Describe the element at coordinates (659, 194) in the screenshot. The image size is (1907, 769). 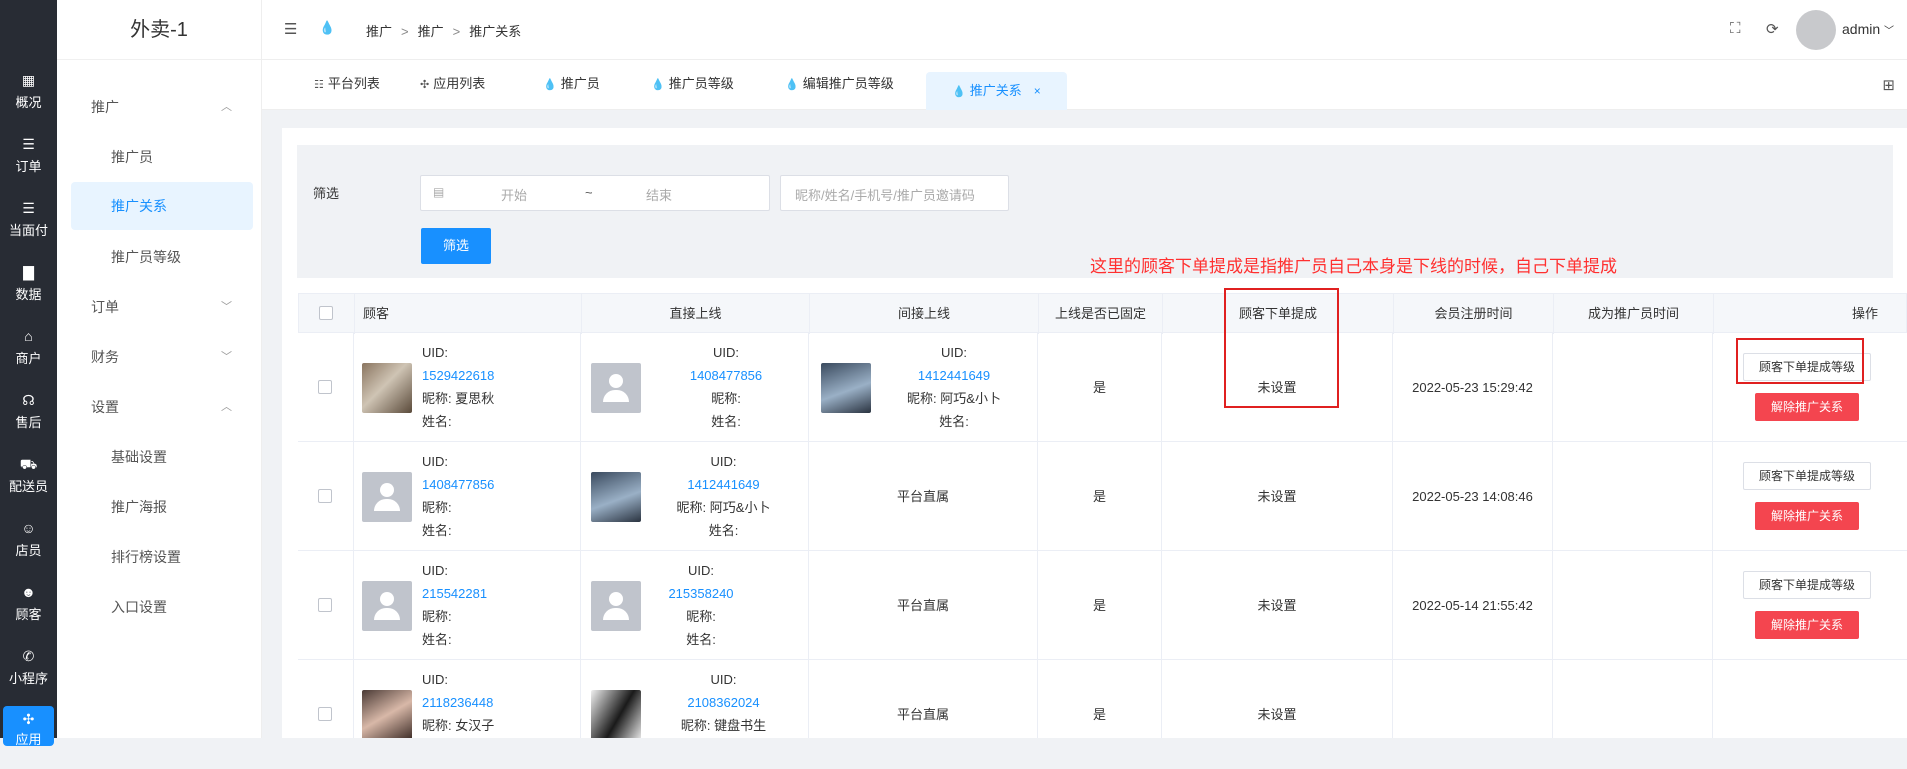
I see `end-date-input: 结束` at that location.